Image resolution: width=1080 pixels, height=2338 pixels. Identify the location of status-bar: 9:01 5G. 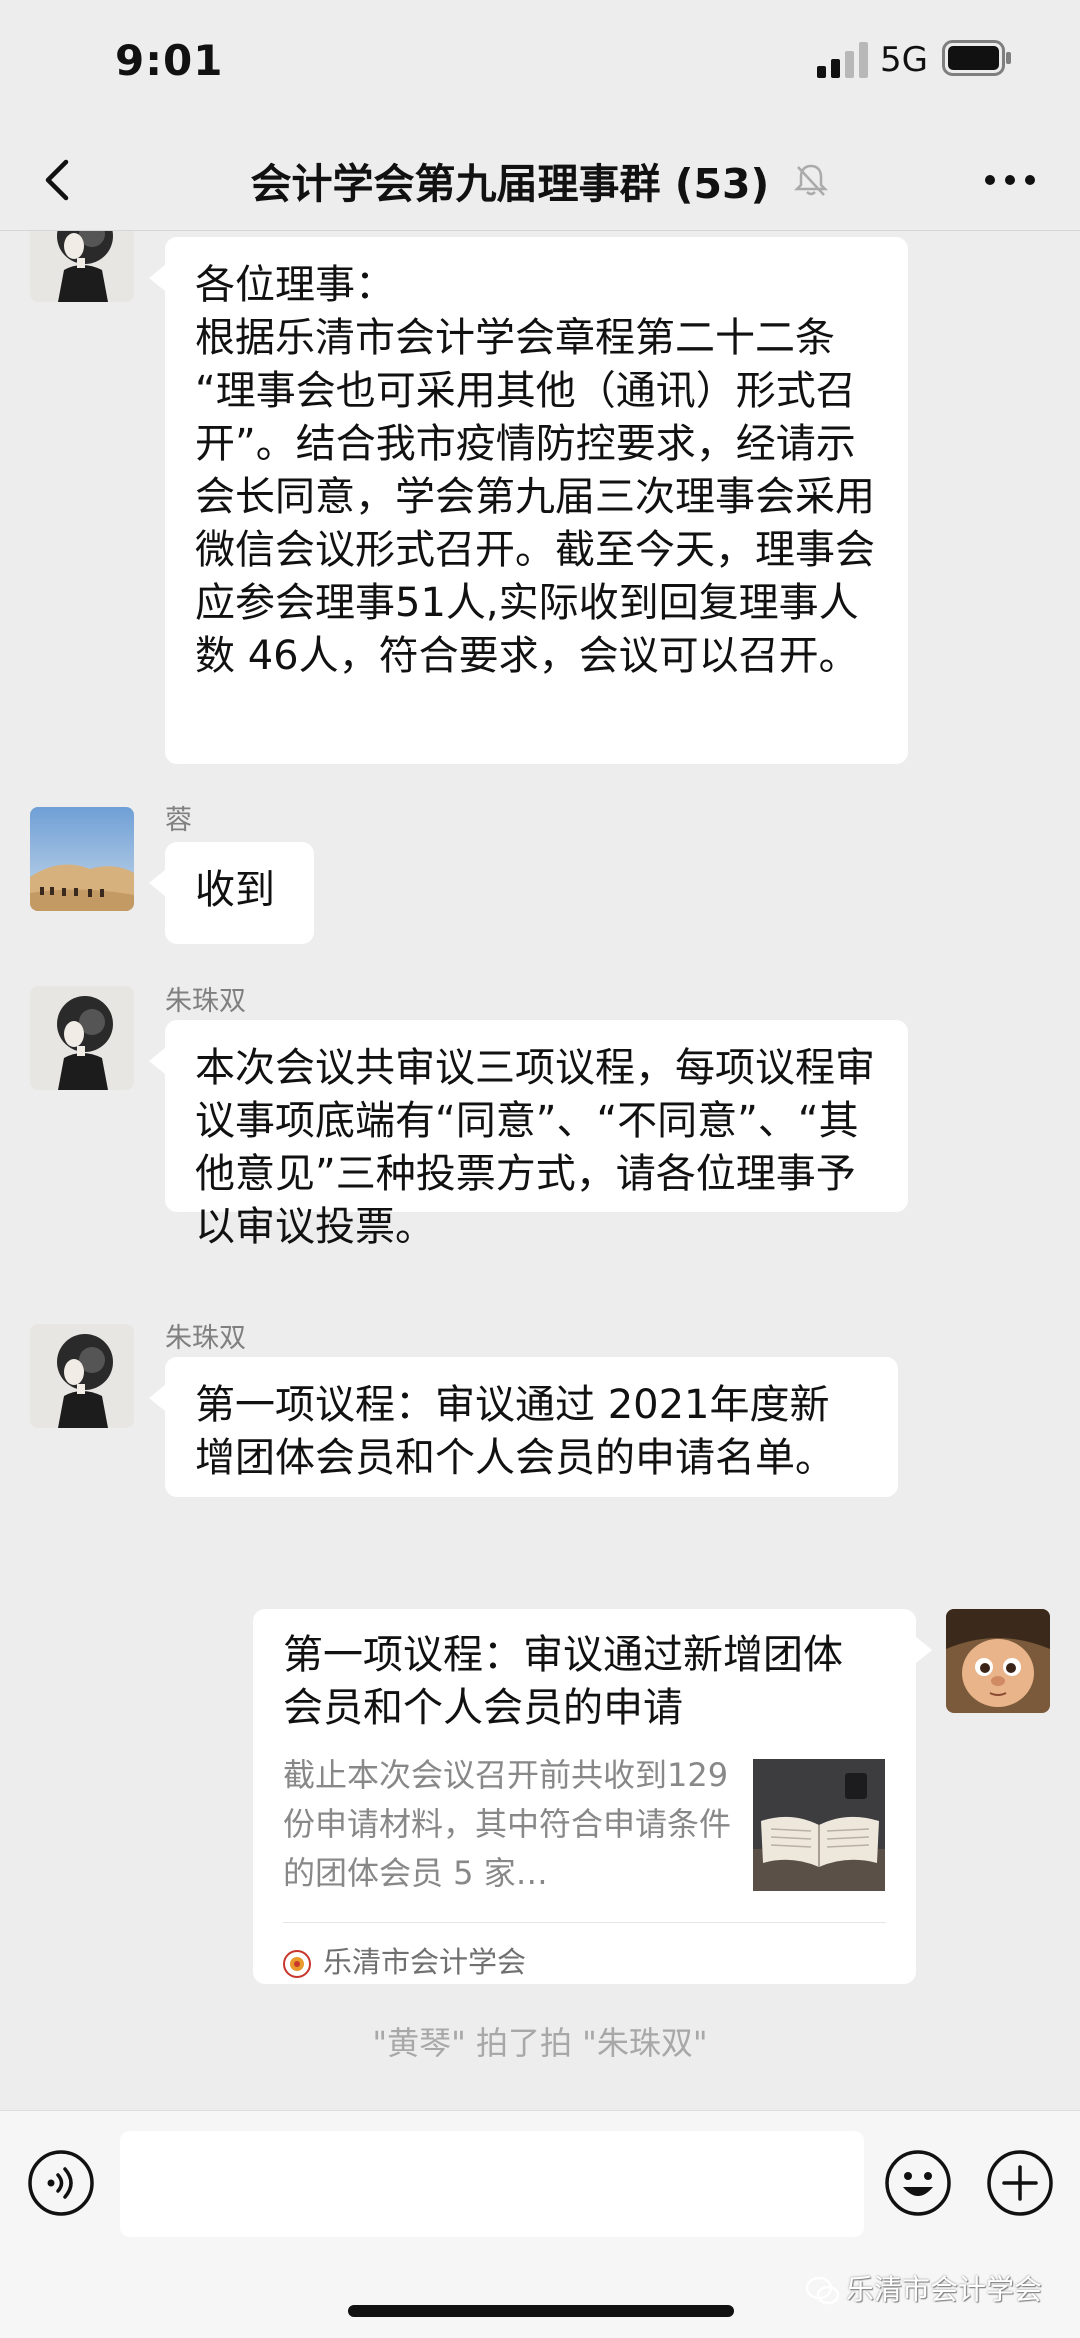
(540, 65).